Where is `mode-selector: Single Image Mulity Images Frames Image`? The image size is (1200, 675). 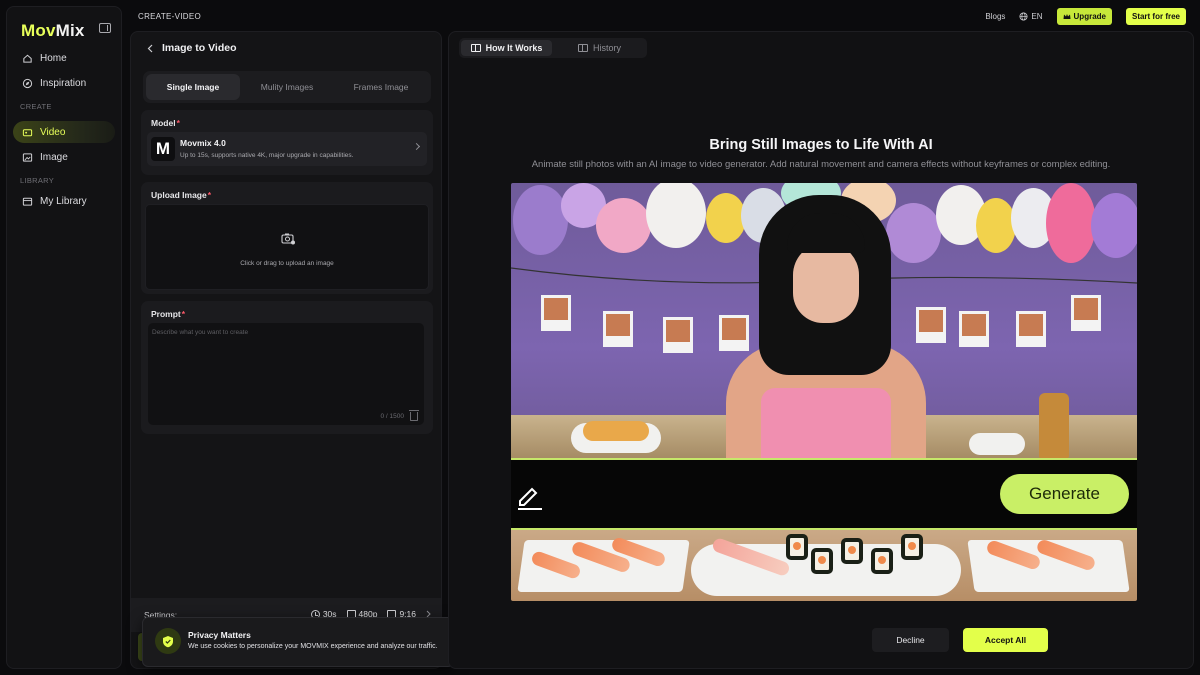
mode-selector: Single Image Mulity Images Frames Image is located at coordinates (287, 87).